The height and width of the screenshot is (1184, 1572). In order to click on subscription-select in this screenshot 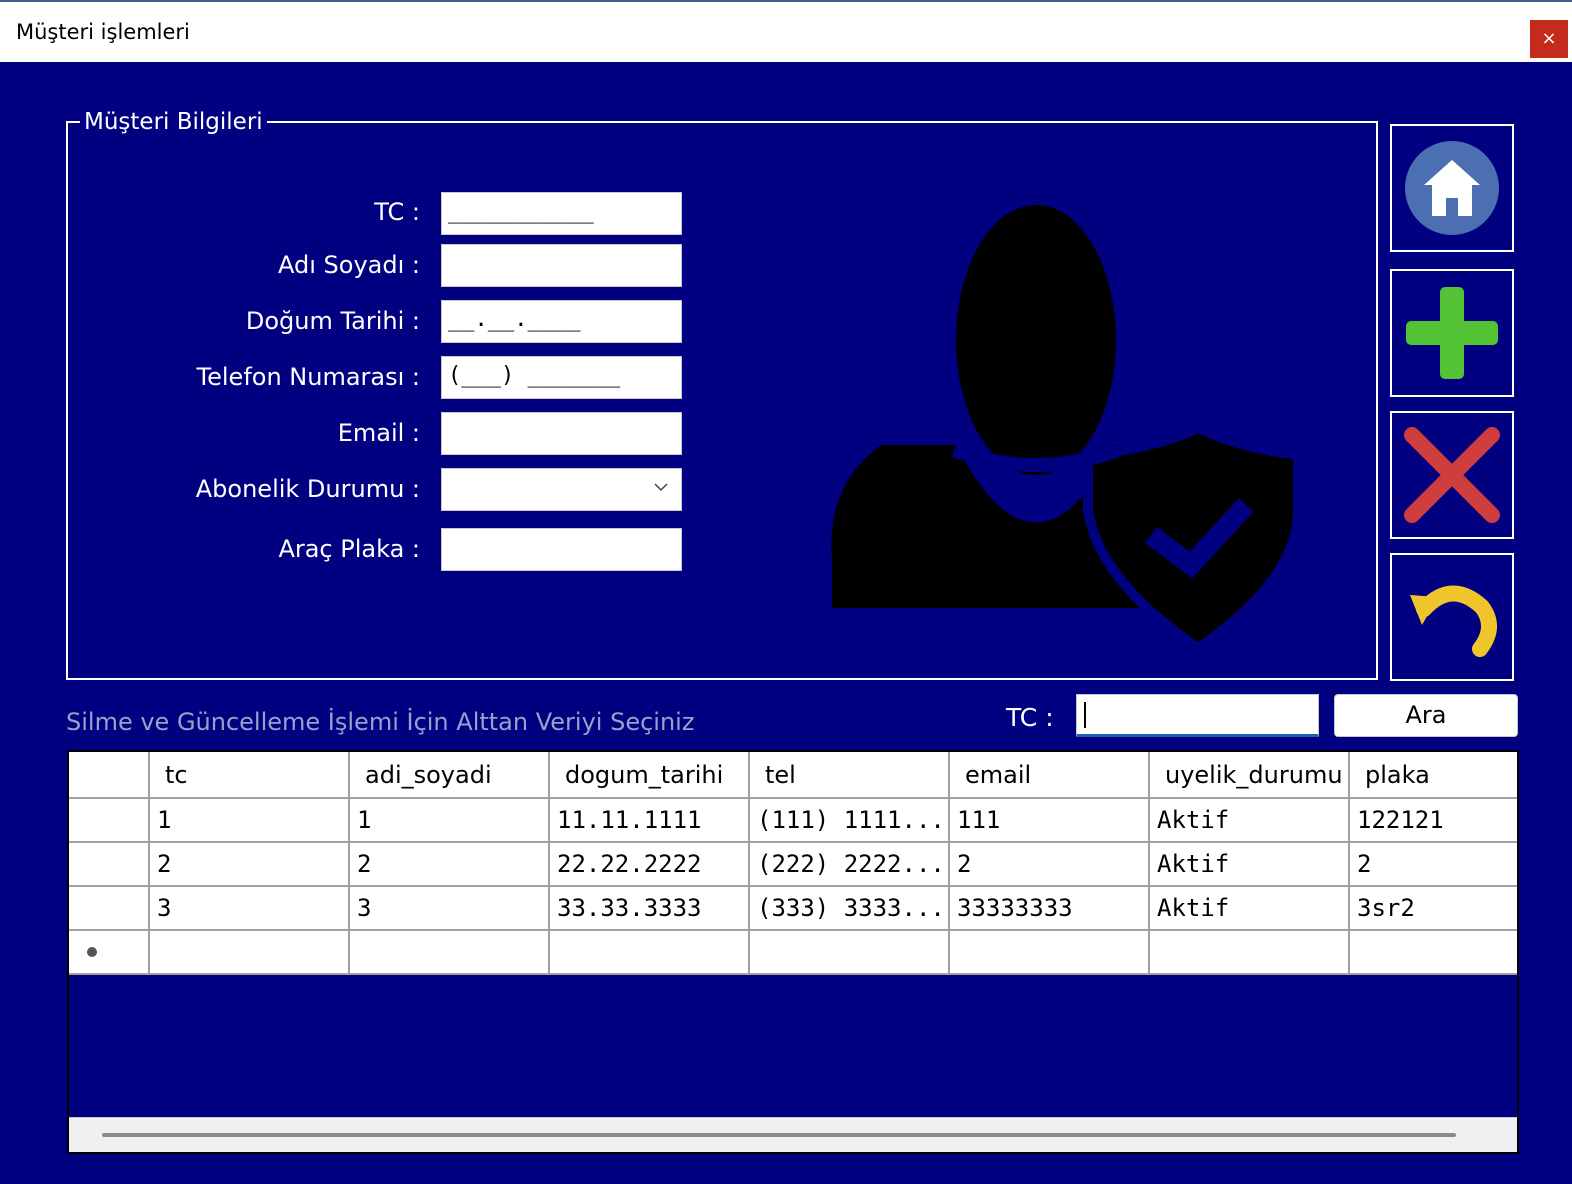, I will do `click(561, 489)`.